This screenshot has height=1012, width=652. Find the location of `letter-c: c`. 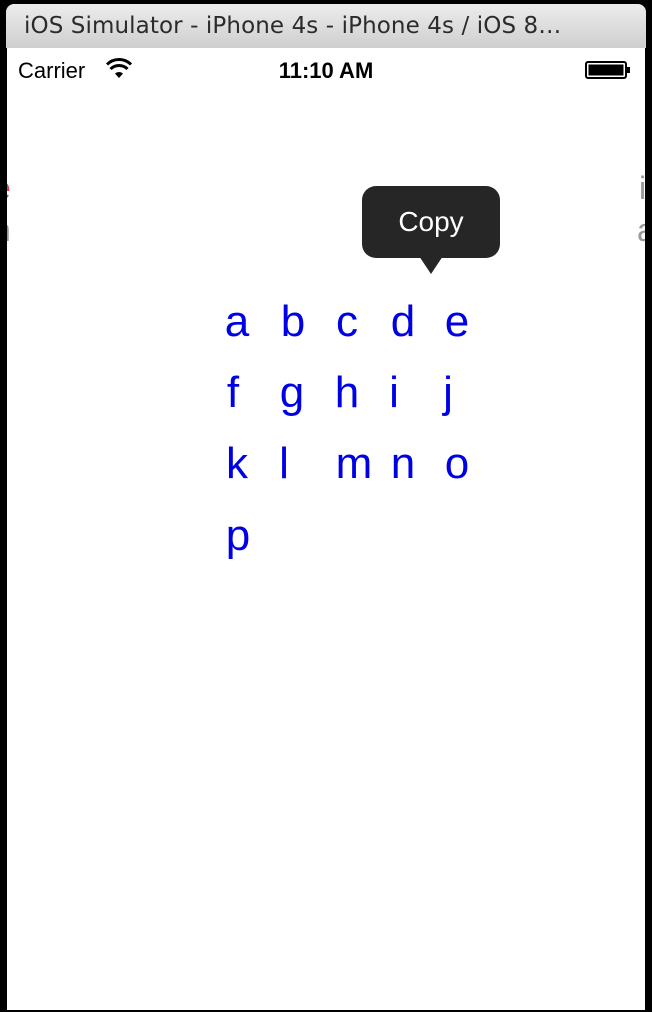

letter-c: c is located at coordinates (347, 322).